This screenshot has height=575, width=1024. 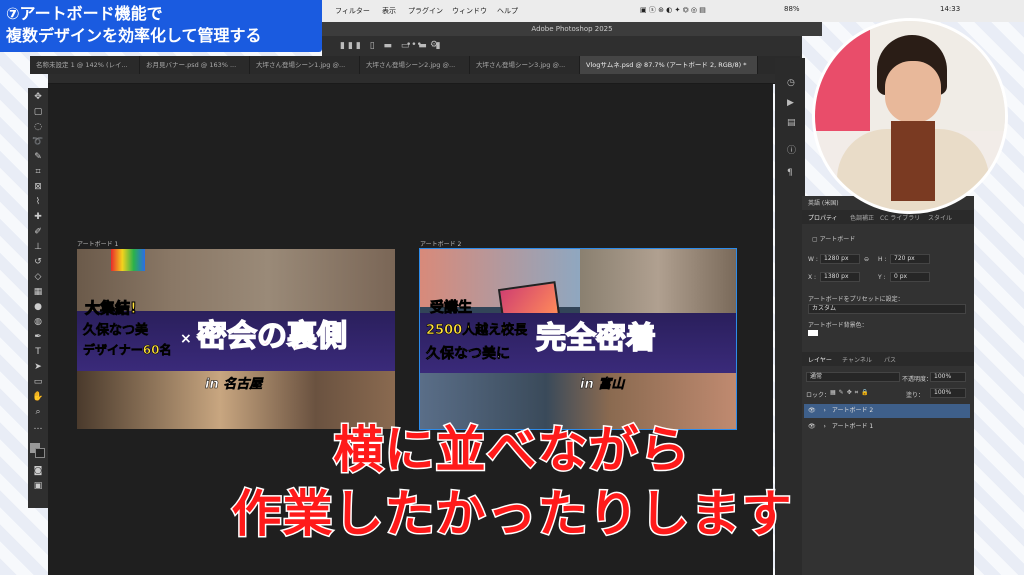 I want to click on artboard-1-label: アートボード 1, so click(x=98, y=244).